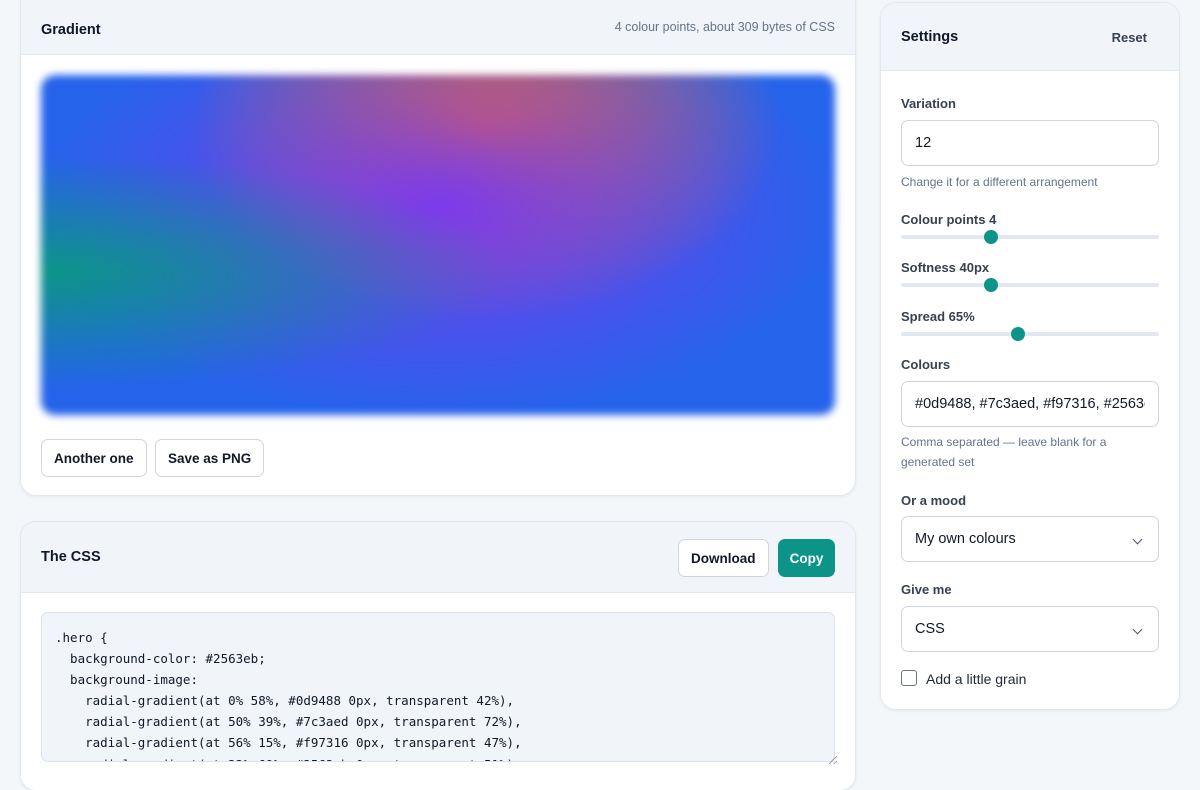 The width and height of the screenshot is (1200, 790). I want to click on output-format-select: CSS, so click(1030, 629).